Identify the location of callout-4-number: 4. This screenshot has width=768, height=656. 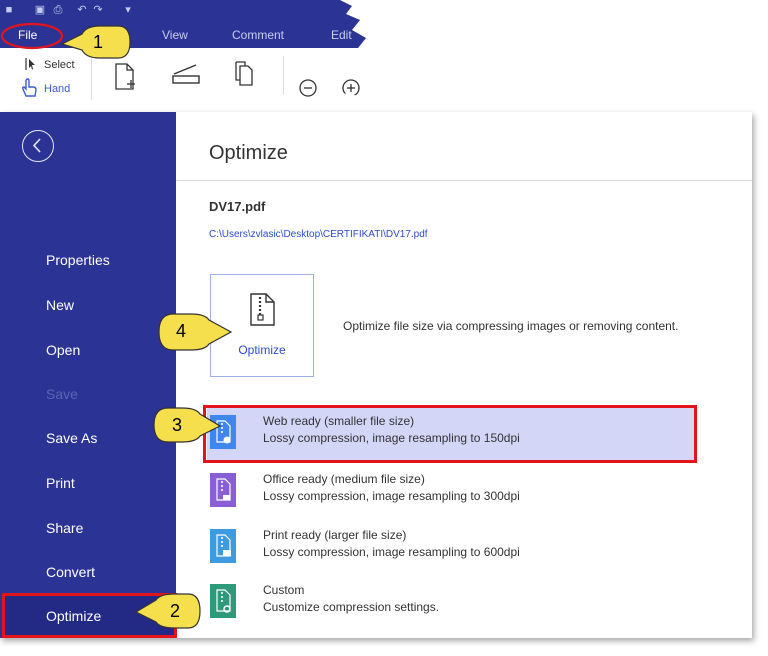
(180, 331).